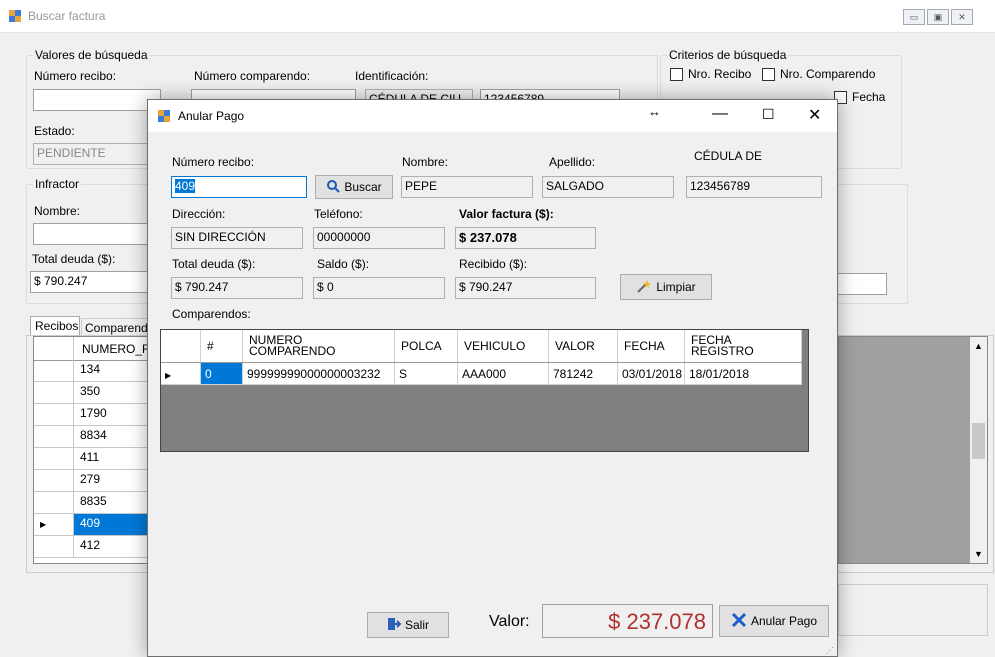 This screenshot has height=657, width=995. Describe the element at coordinates (214, 264) in the screenshot. I see `total-deuda-label: Total deuda ($):` at that location.